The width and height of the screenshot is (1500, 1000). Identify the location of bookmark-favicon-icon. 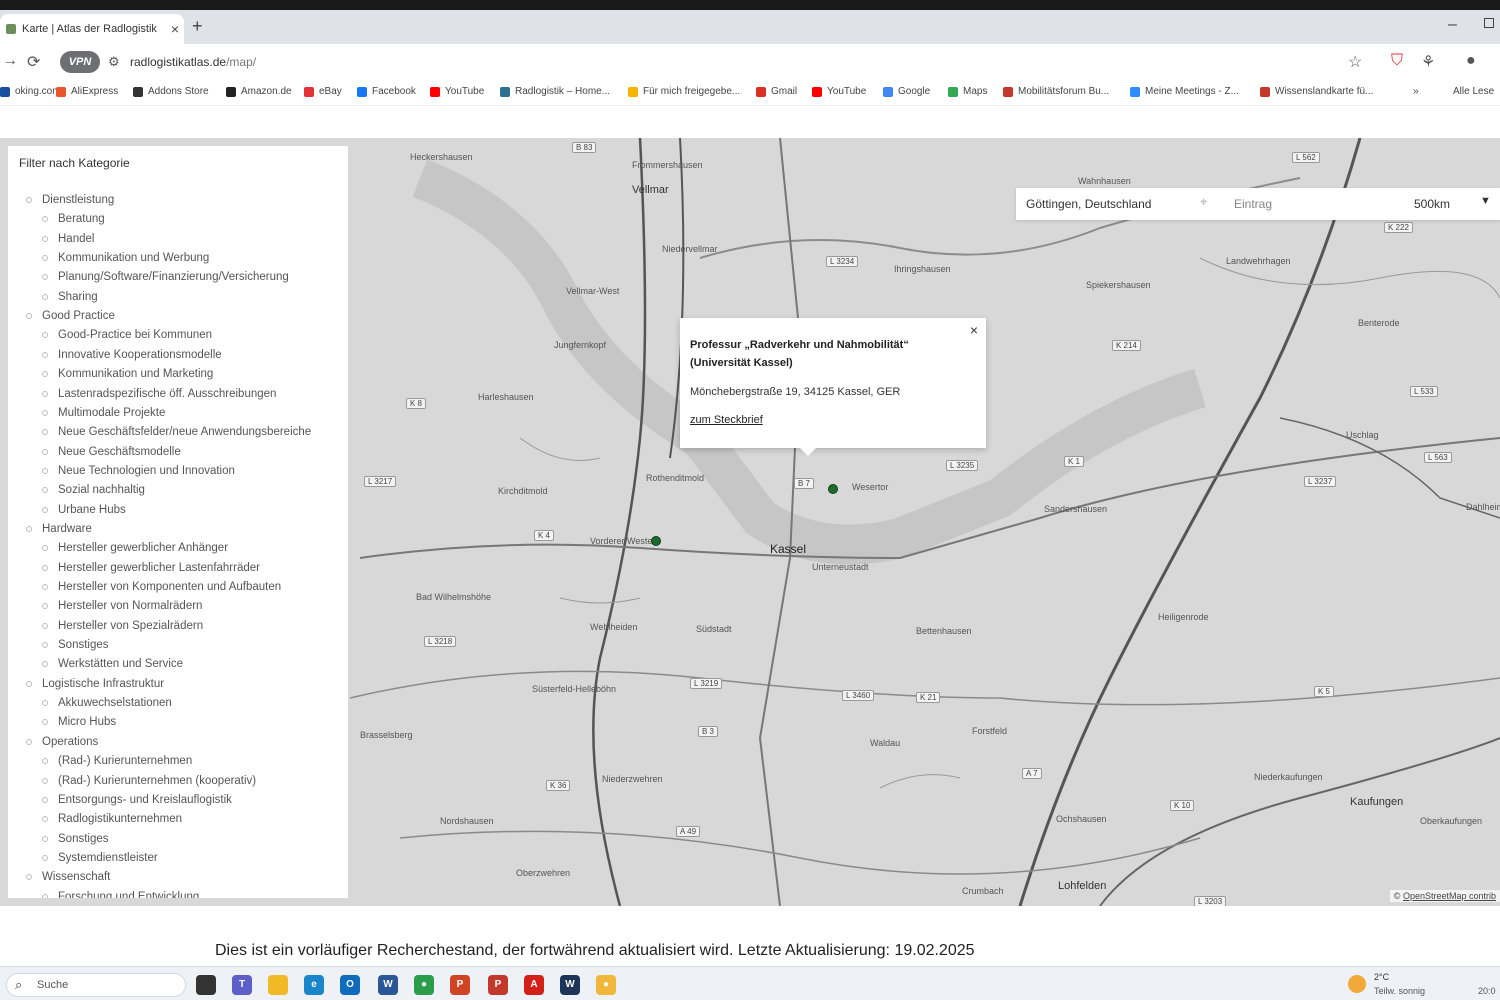
(505, 91).